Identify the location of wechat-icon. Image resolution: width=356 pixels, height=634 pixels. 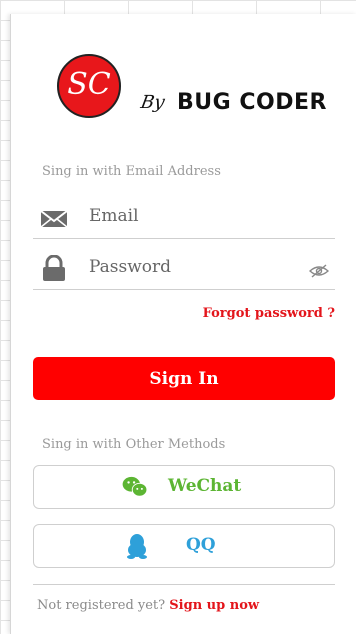
(135, 486).